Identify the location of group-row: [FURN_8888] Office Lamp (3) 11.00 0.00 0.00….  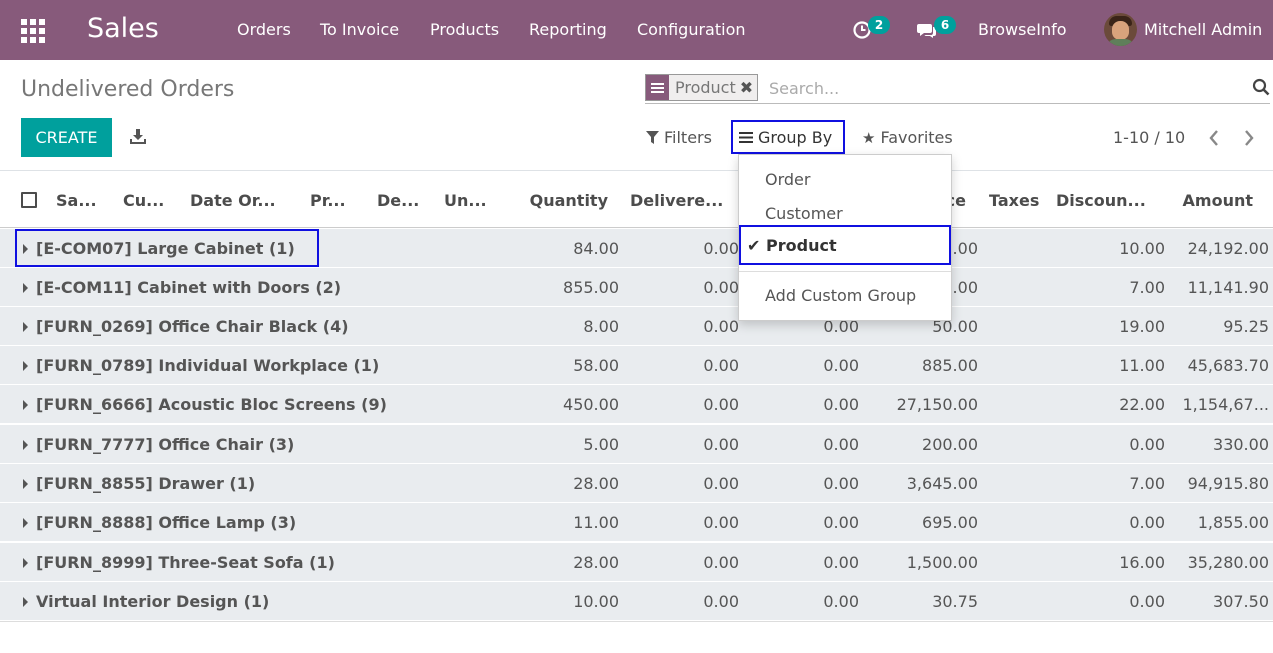
(636, 522).